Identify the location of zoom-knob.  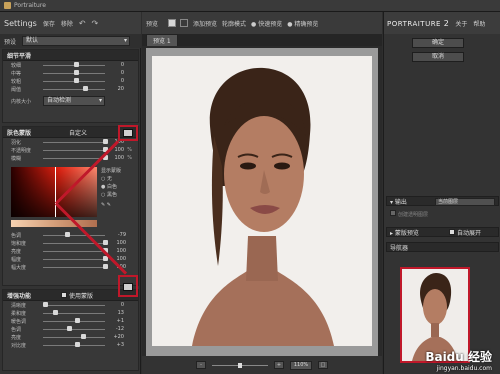
(240, 365).